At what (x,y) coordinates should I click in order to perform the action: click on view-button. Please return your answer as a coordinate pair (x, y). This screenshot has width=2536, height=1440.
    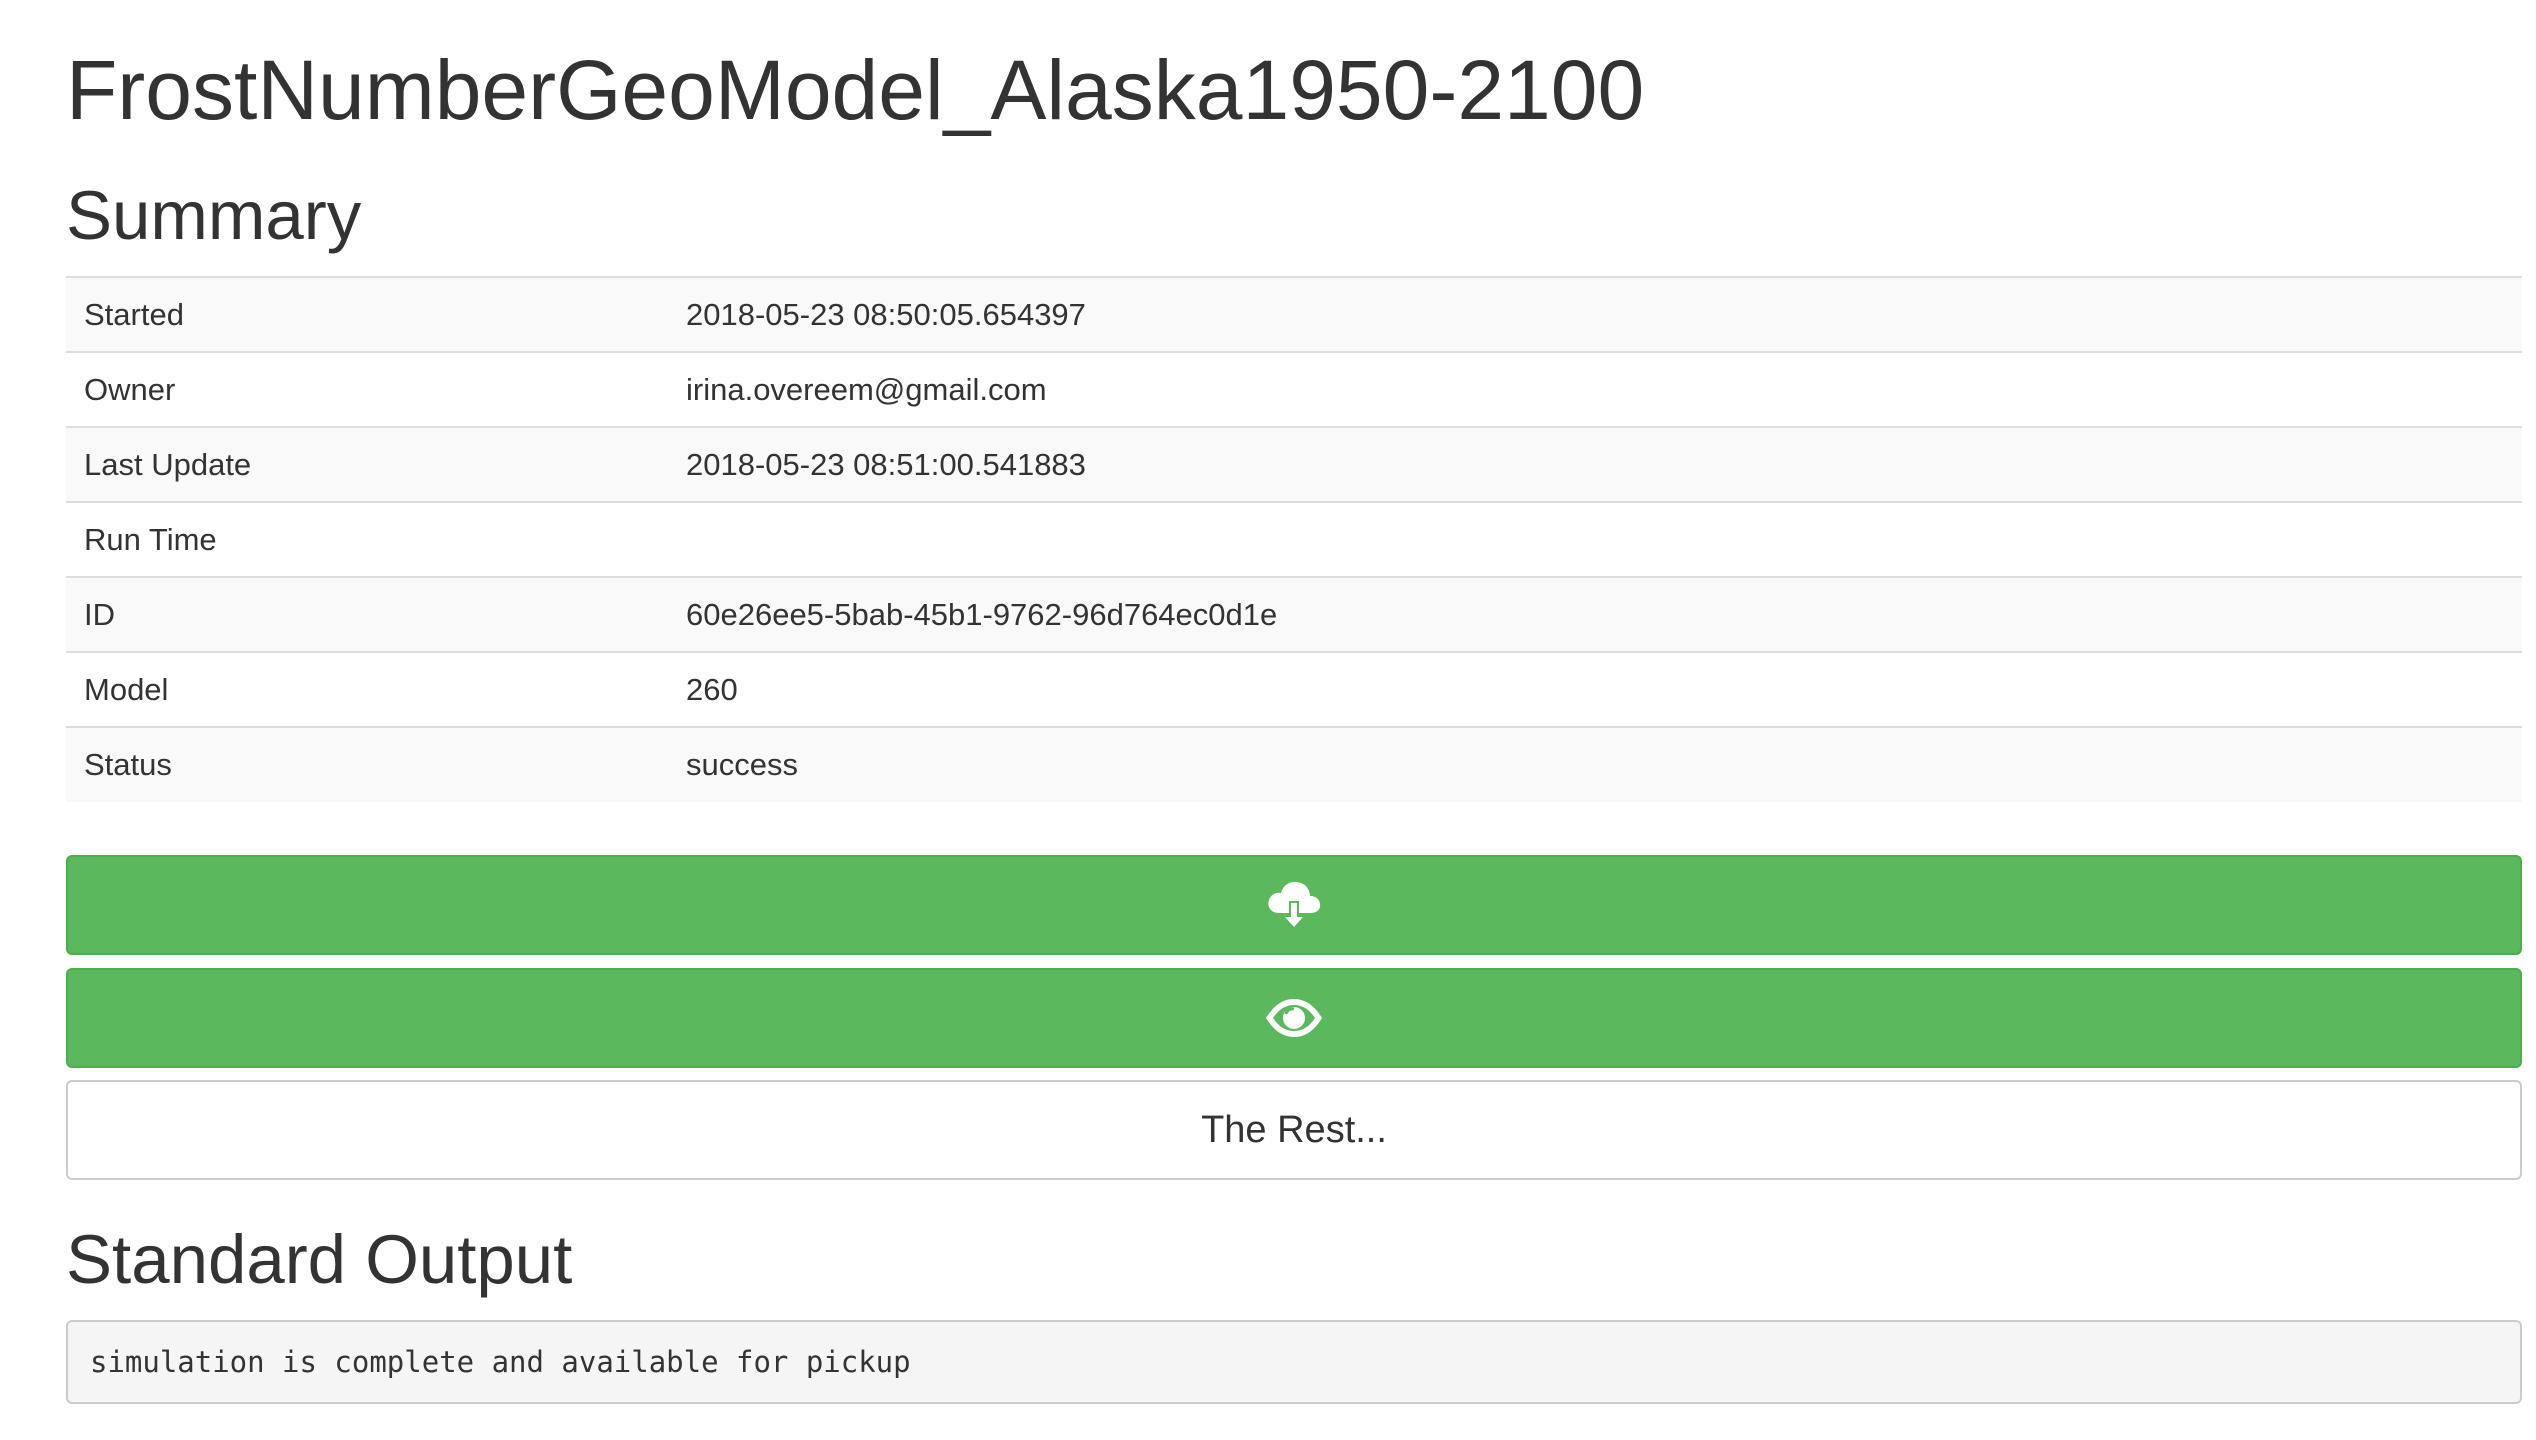
    Looking at the image, I should click on (1294, 1018).